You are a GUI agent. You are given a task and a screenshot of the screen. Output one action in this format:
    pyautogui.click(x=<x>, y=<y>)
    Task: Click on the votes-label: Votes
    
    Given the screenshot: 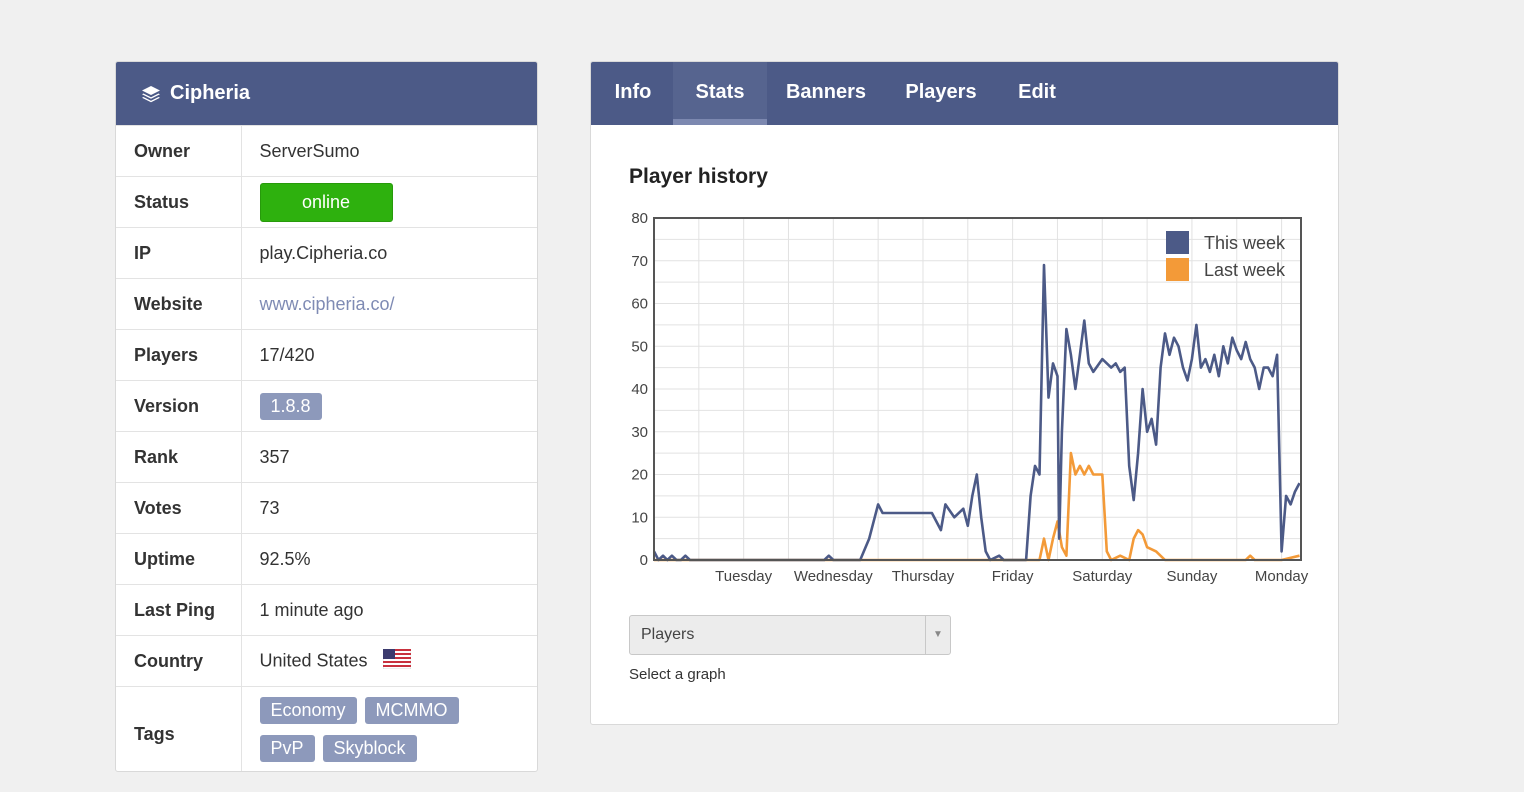 What is the action you would take?
    pyautogui.click(x=179, y=508)
    